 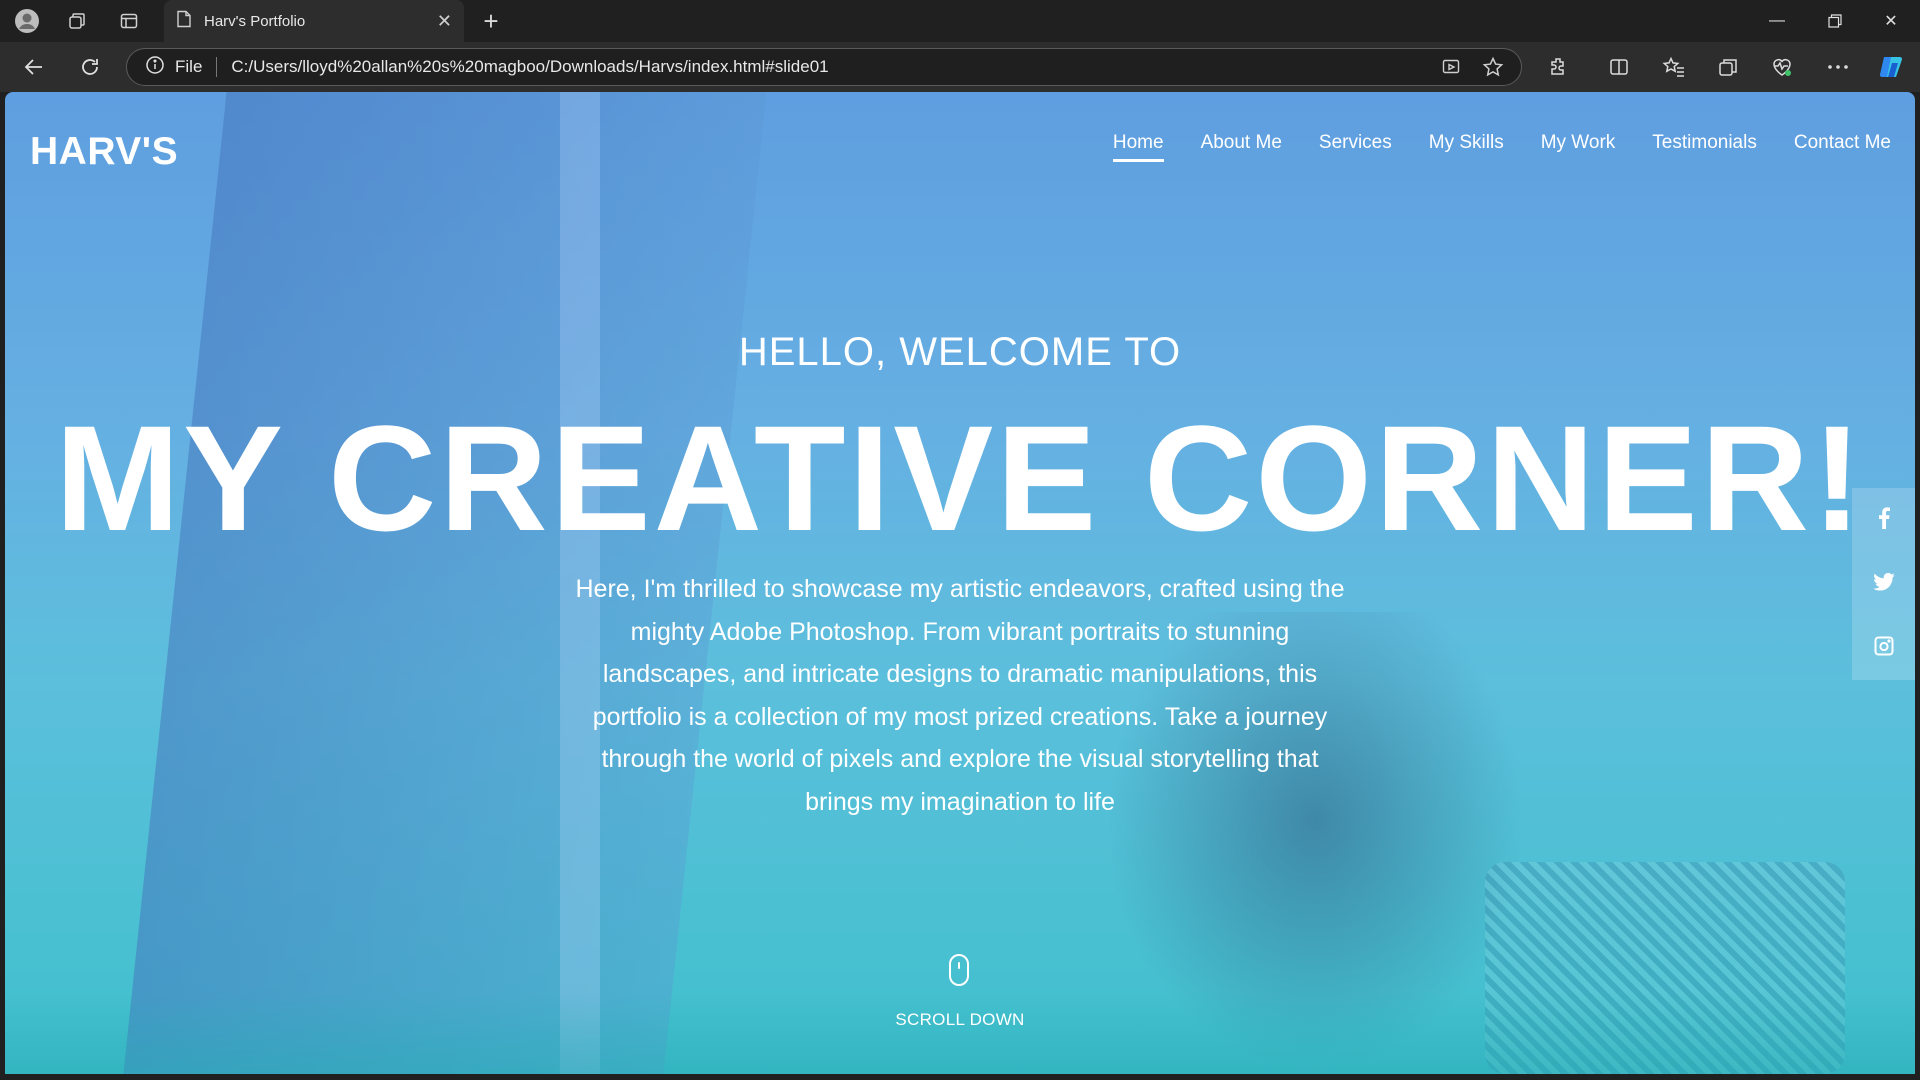 What do you see at coordinates (1728, 67) in the screenshot?
I see `collections-icon` at bounding box center [1728, 67].